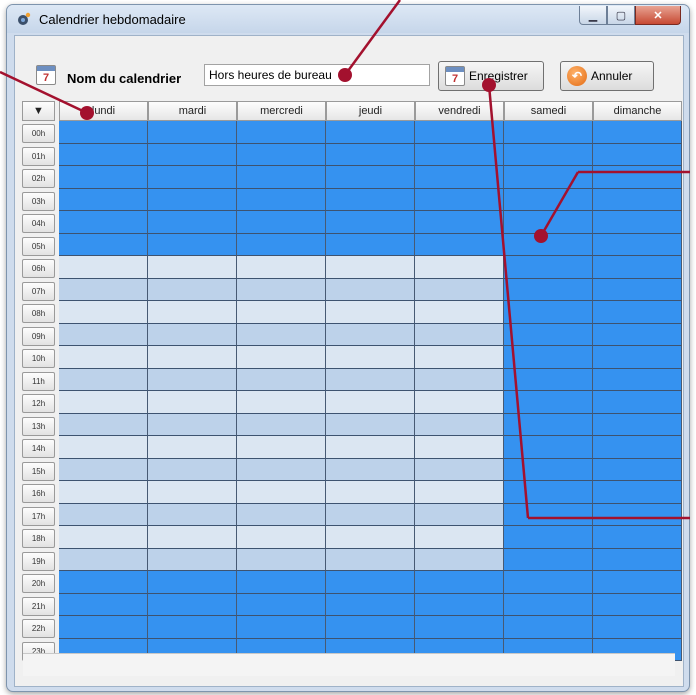 This screenshot has width=696, height=695. Describe the element at coordinates (317, 75) in the screenshot. I see `calendar-name-input` at that location.